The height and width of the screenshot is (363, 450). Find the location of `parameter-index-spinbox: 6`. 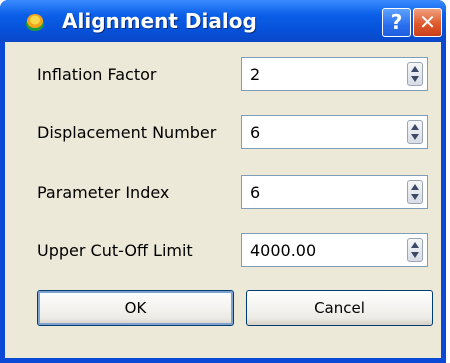

parameter-index-spinbox: 6 is located at coordinates (334, 192).